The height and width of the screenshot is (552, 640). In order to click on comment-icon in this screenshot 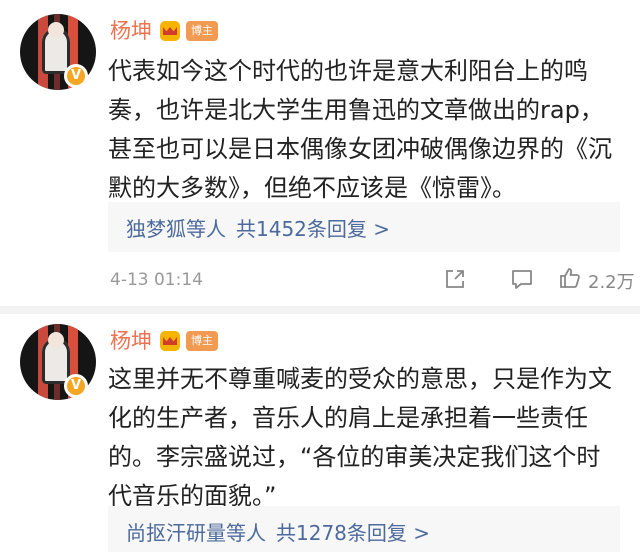, I will do `click(522, 279)`.